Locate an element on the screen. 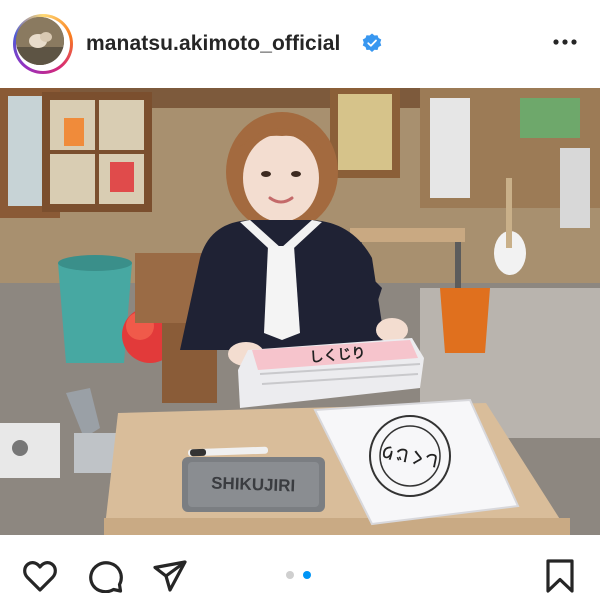  story-ring is located at coordinates (43, 44).